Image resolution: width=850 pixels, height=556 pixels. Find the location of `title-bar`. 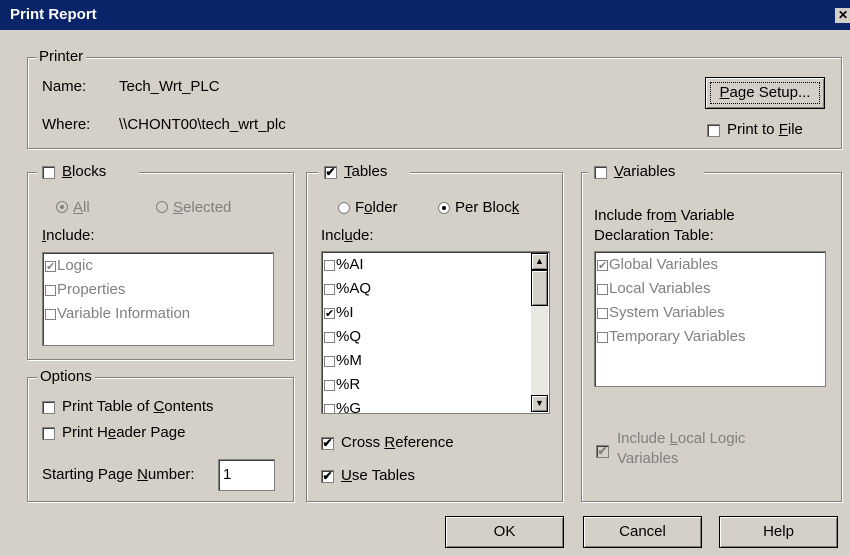

title-bar is located at coordinates (425, 15).